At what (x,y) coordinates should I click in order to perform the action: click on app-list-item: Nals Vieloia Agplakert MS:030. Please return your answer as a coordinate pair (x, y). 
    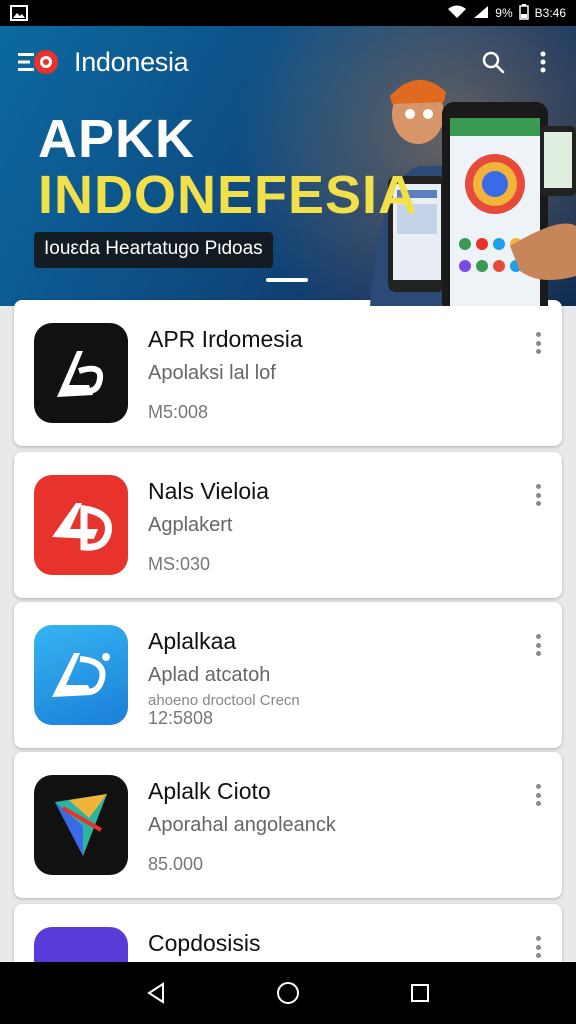
    Looking at the image, I should click on (288, 525).